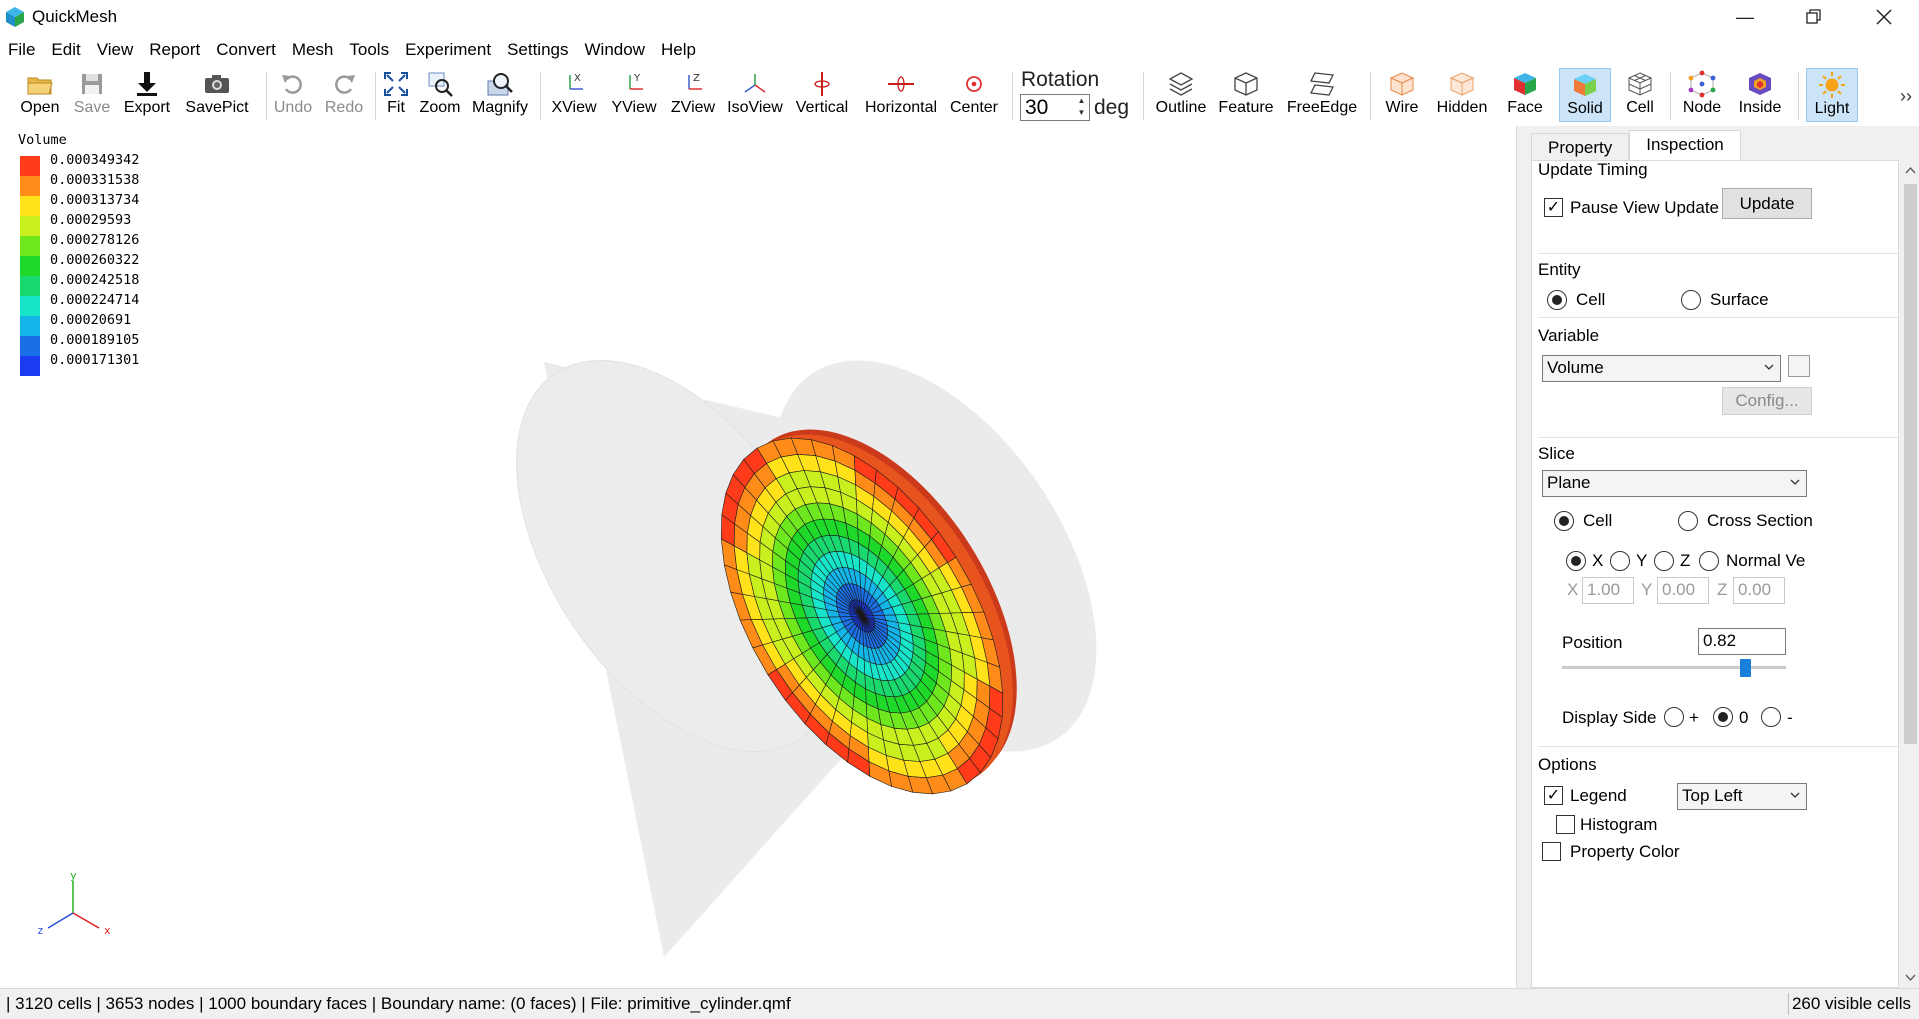  What do you see at coordinates (1746, 668) in the screenshot?
I see `position-slider-thumb` at bounding box center [1746, 668].